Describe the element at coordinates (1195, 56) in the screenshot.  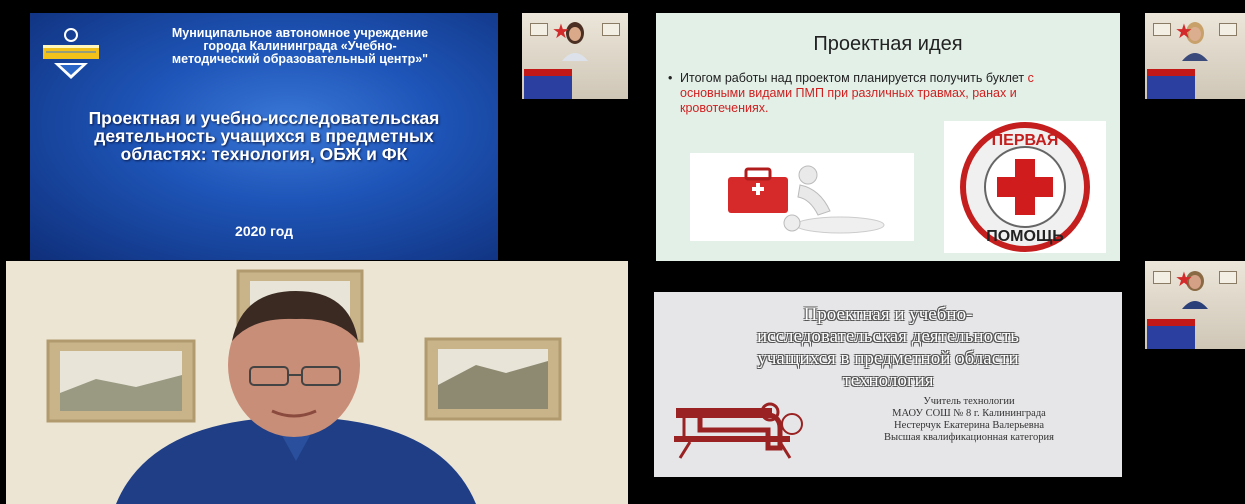
I see `participant-cam-2: ★` at that location.